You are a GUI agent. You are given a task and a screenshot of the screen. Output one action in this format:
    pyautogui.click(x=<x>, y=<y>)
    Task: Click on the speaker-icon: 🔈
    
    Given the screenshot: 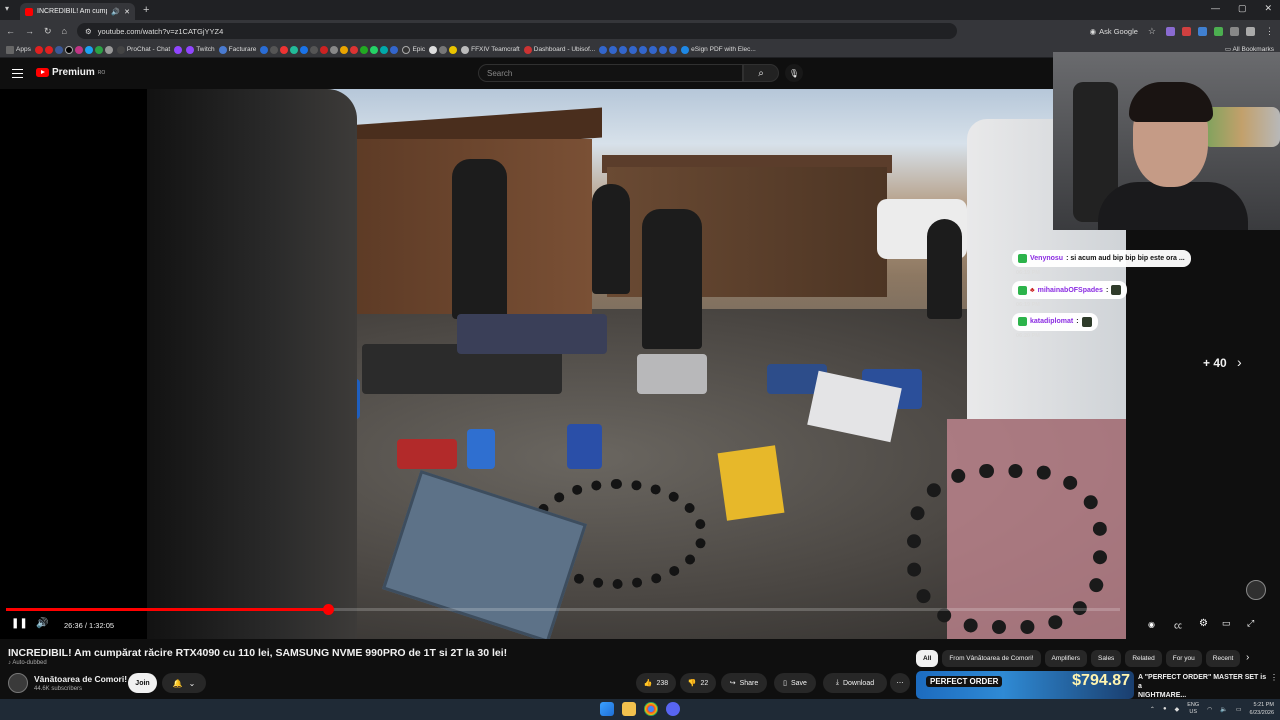 What is the action you would take?
    pyautogui.click(x=1223, y=709)
    